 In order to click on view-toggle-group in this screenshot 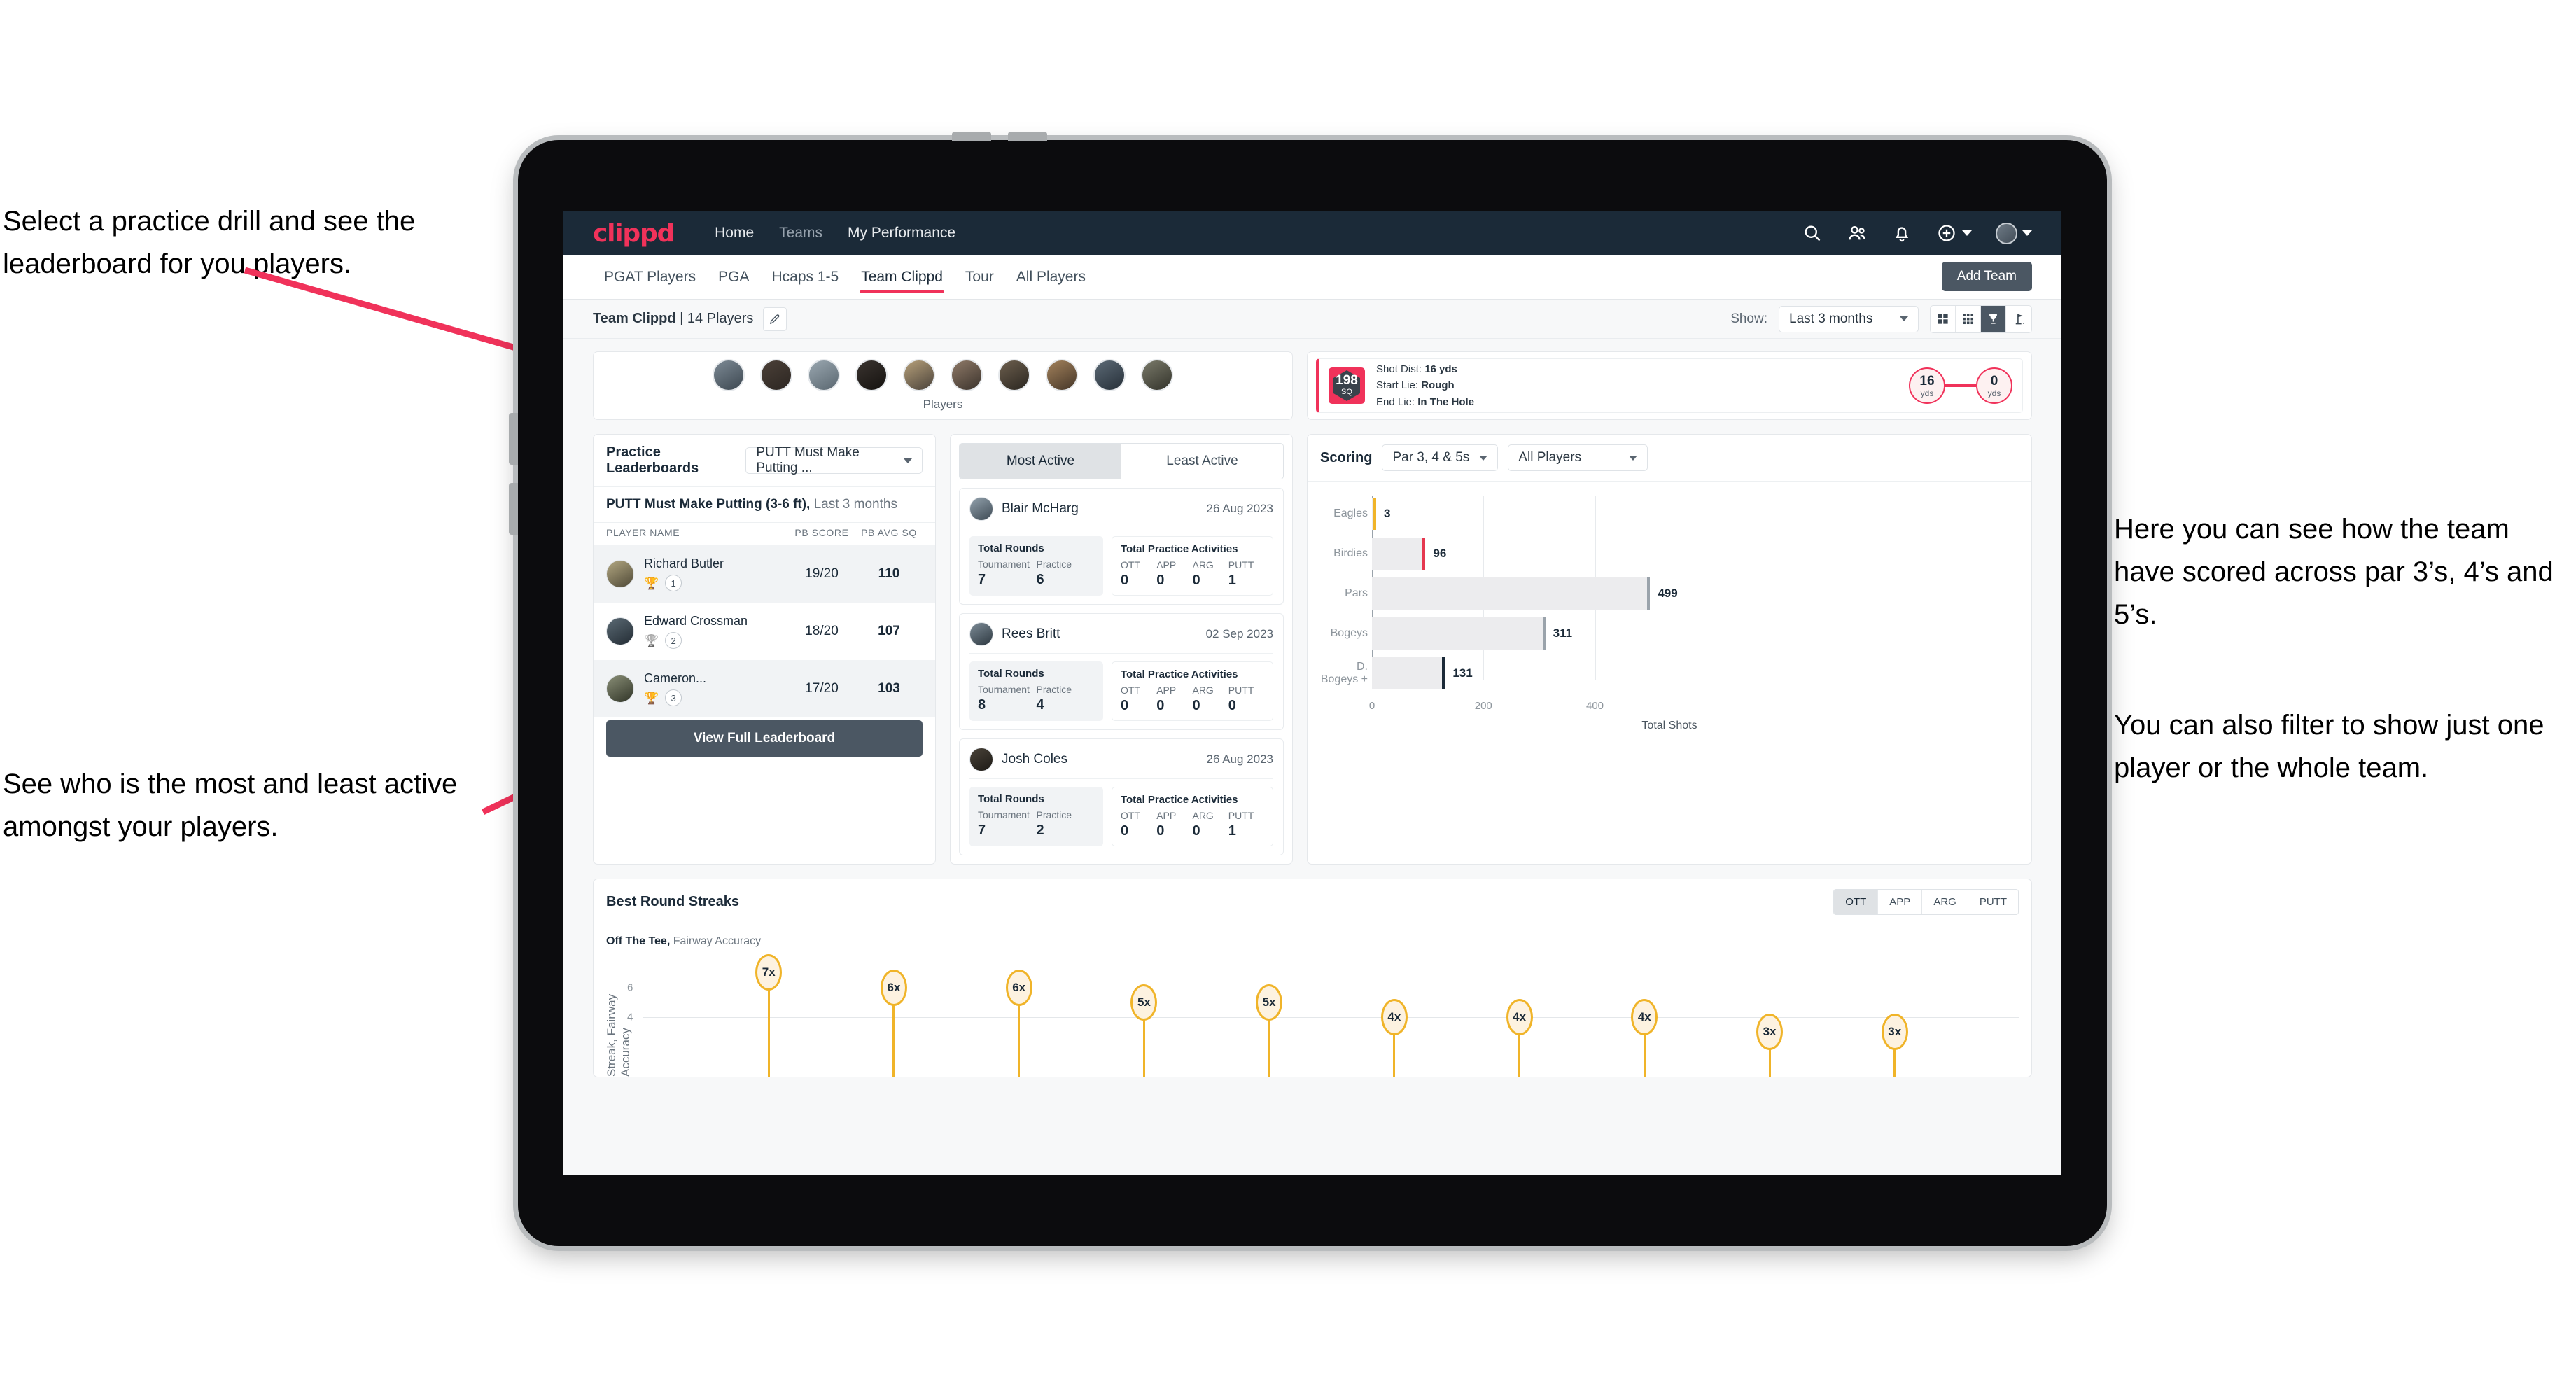, I will do `click(1981, 318)`.